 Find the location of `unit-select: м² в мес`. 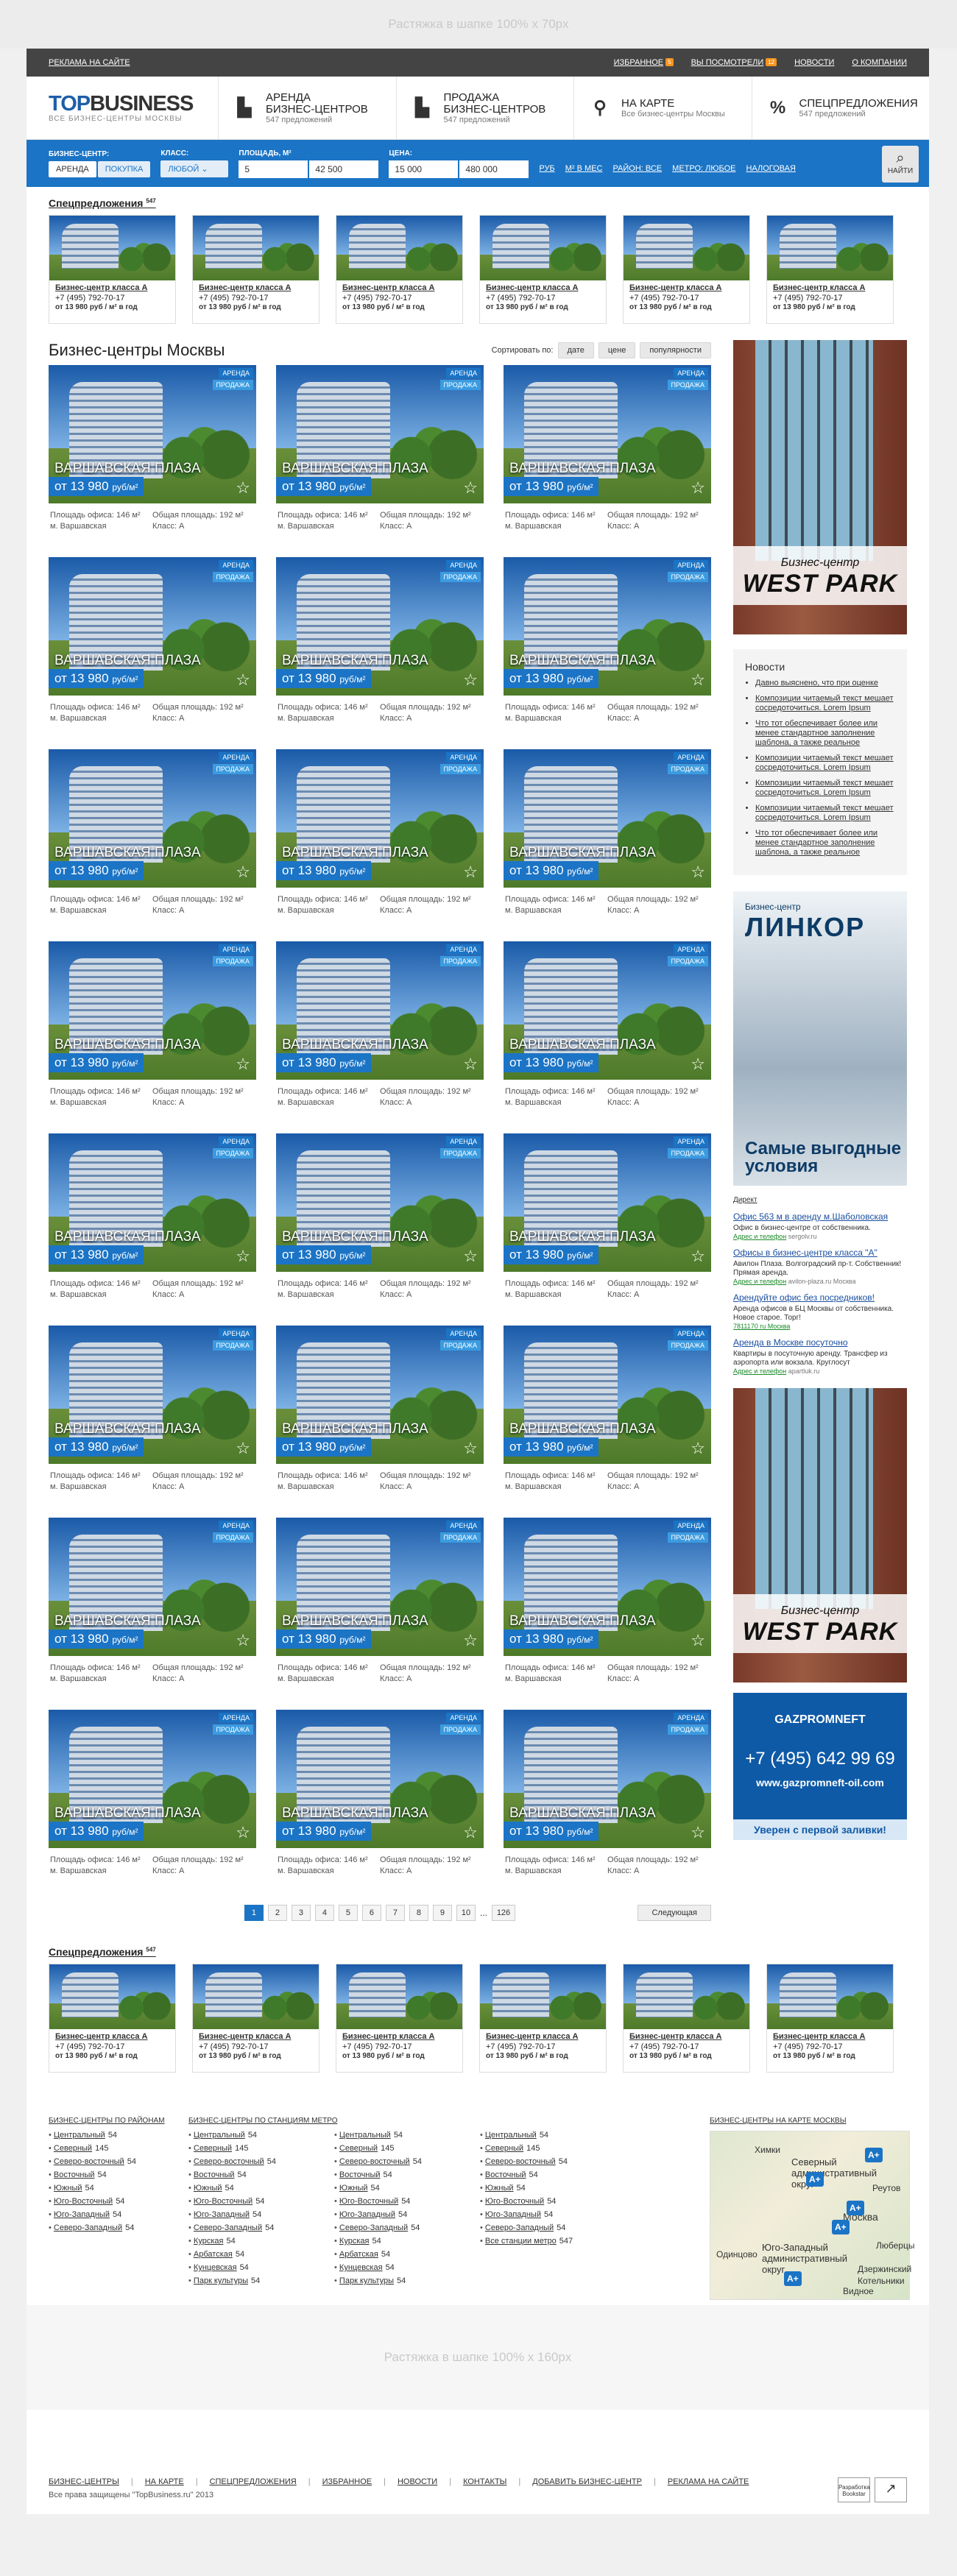

unit-select: м² в мес is located at coordinates (584, 168).